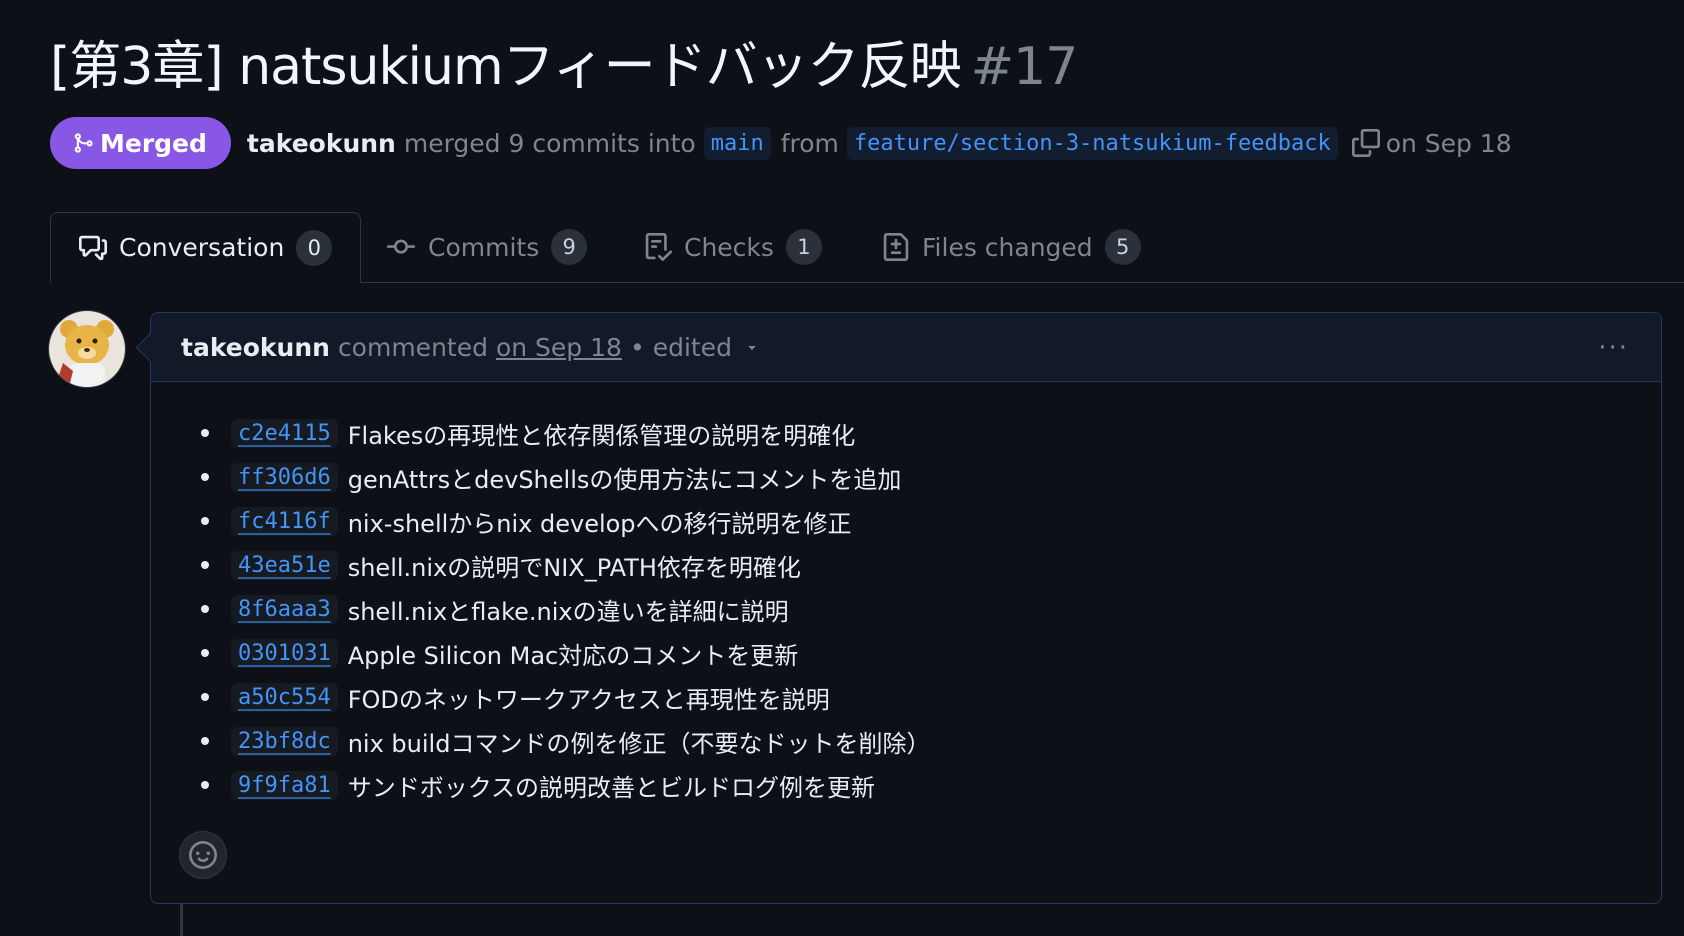 Image resolution: width=1684 pixels, height=936 pixels. I want to click on tab-checks-count: 1, so click(803, 247).